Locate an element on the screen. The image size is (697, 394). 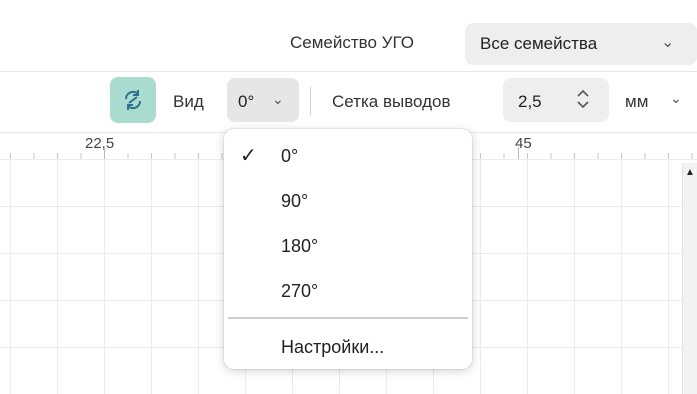
scroll-up-icon: ▲ is located at coordinates (690, 172).